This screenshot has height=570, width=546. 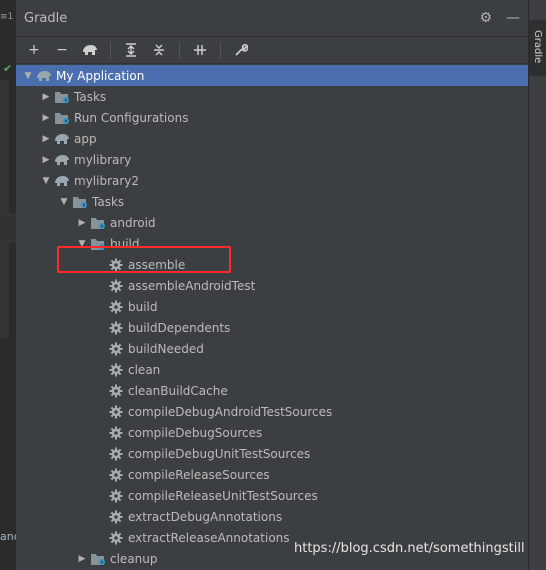 I want to click on tree-row: ▶ Tasks, so click(x=272, y=96).